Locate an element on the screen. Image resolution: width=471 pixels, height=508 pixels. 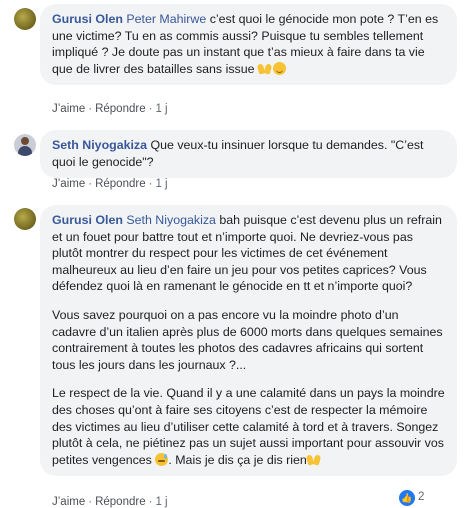
mention-link: Seth Niyogakiza is located at coordinates (171, 220).